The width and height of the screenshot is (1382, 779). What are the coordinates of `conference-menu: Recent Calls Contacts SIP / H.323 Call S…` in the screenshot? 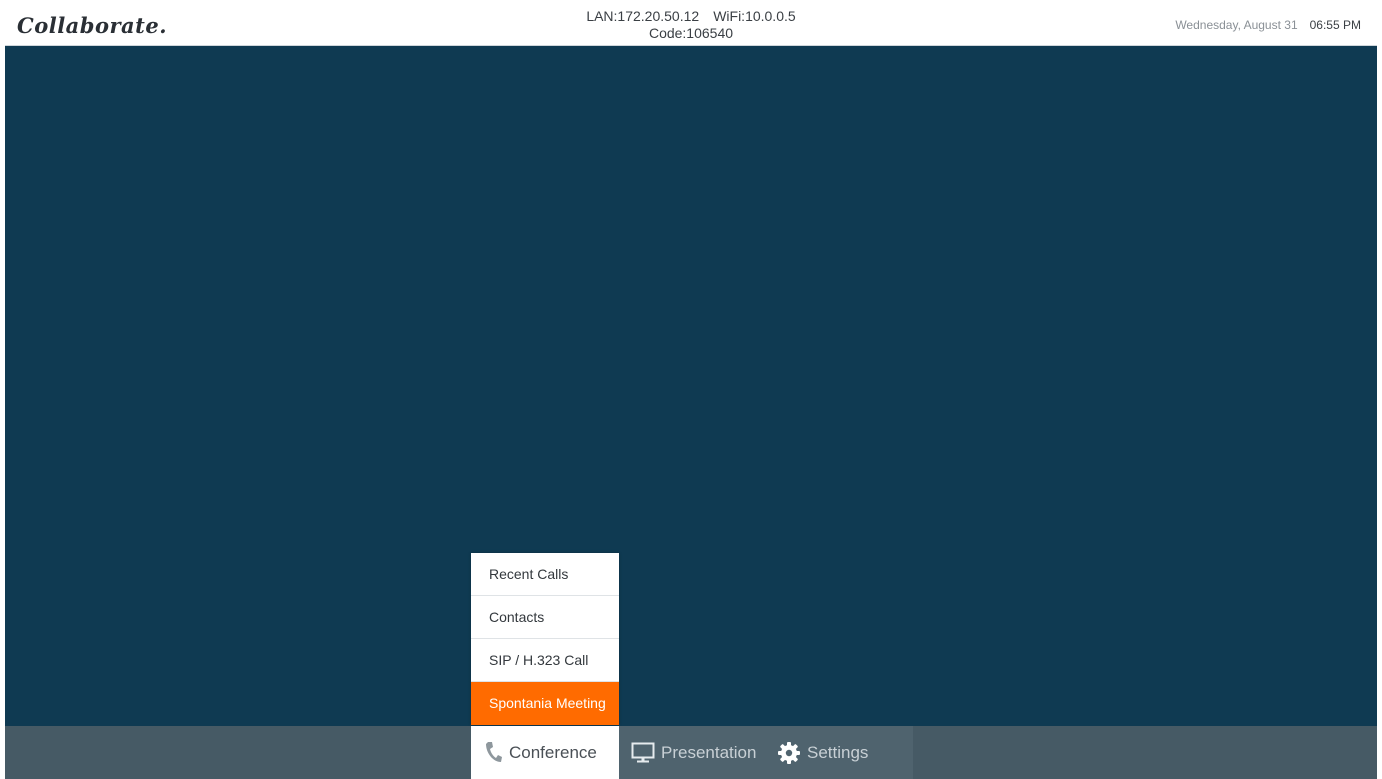 It's located at (545, 639).